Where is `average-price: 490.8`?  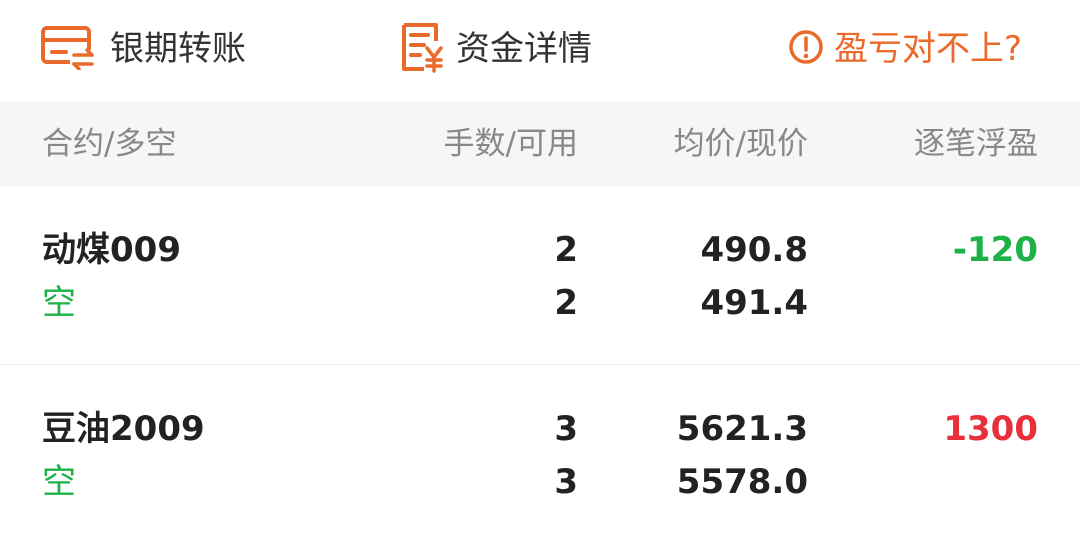
average-price: 490.8 is located at coordinates (754, 250).